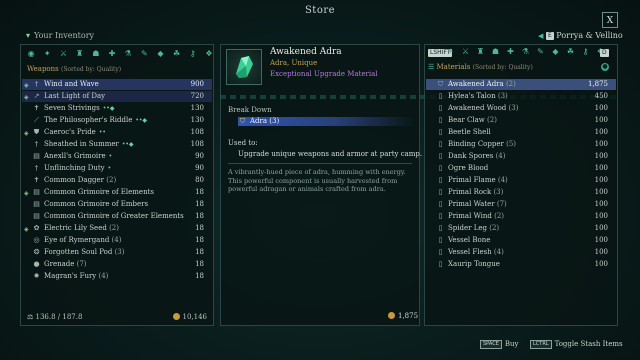 The image size is (640, 360). Describe the element at coordinates (476, 192) in the screenshot. I see `item-name: Primal Rock (3)` at that location.